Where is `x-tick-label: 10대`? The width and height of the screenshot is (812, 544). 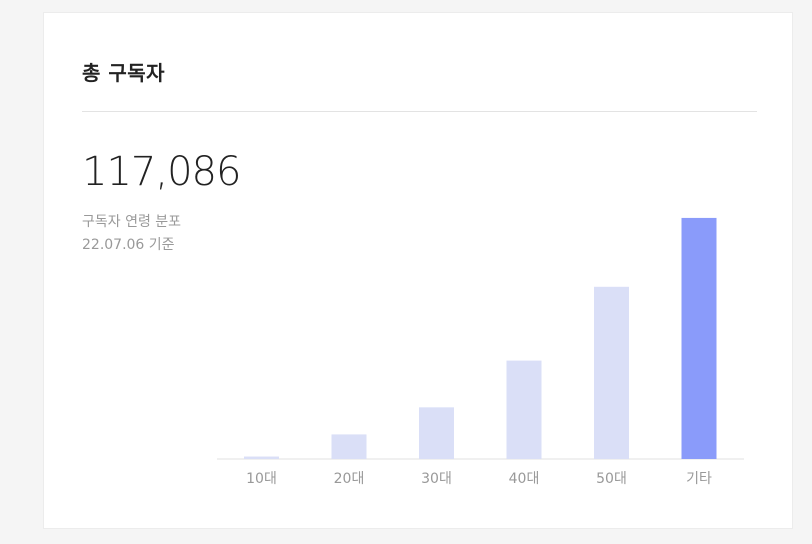 x-tick-label: 10대 is located at coordinates (261, 479).